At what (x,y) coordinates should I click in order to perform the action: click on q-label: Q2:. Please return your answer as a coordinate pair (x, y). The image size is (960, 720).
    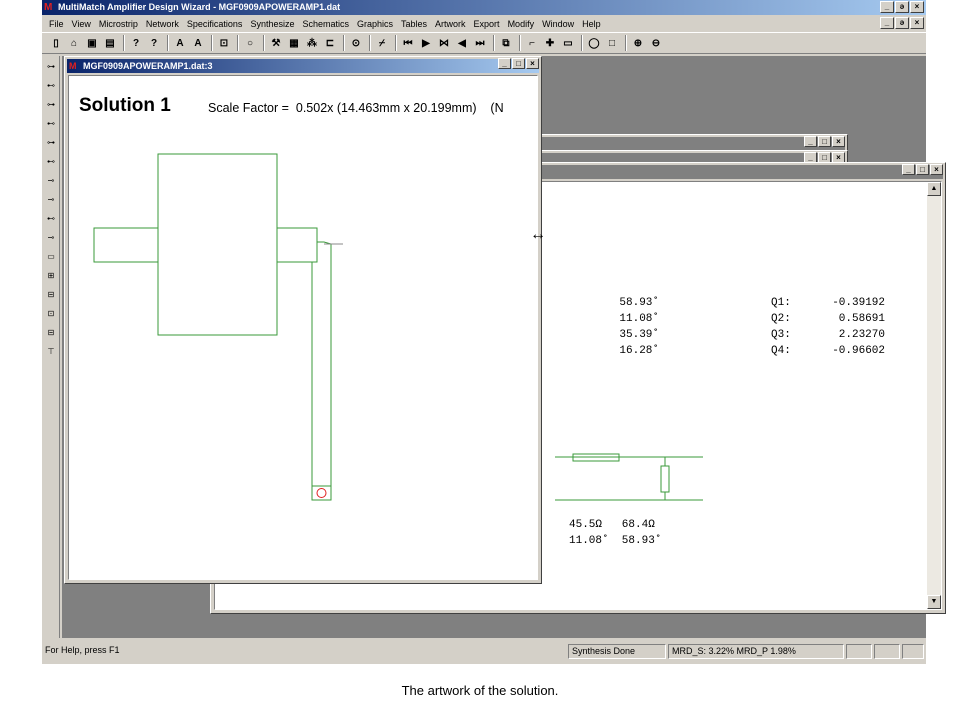
    Looking at the image, I should click on (781, 319).